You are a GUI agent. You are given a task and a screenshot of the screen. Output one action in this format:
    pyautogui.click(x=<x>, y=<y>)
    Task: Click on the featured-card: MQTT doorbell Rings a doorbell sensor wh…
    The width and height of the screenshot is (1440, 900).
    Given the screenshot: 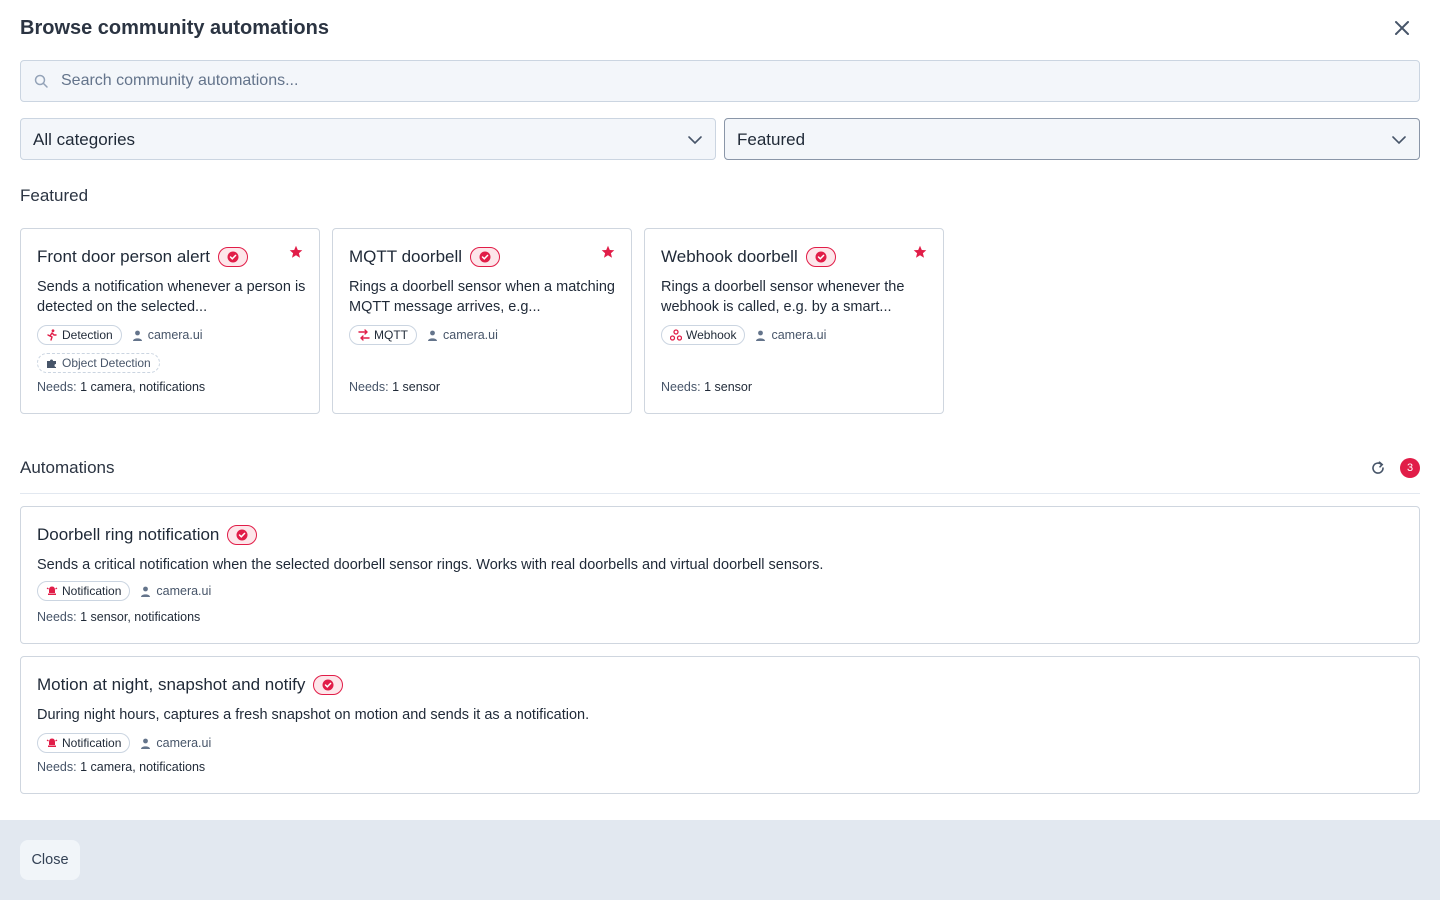 What is the action you would take?
    pyautogui.click(x=482, y=321)
    